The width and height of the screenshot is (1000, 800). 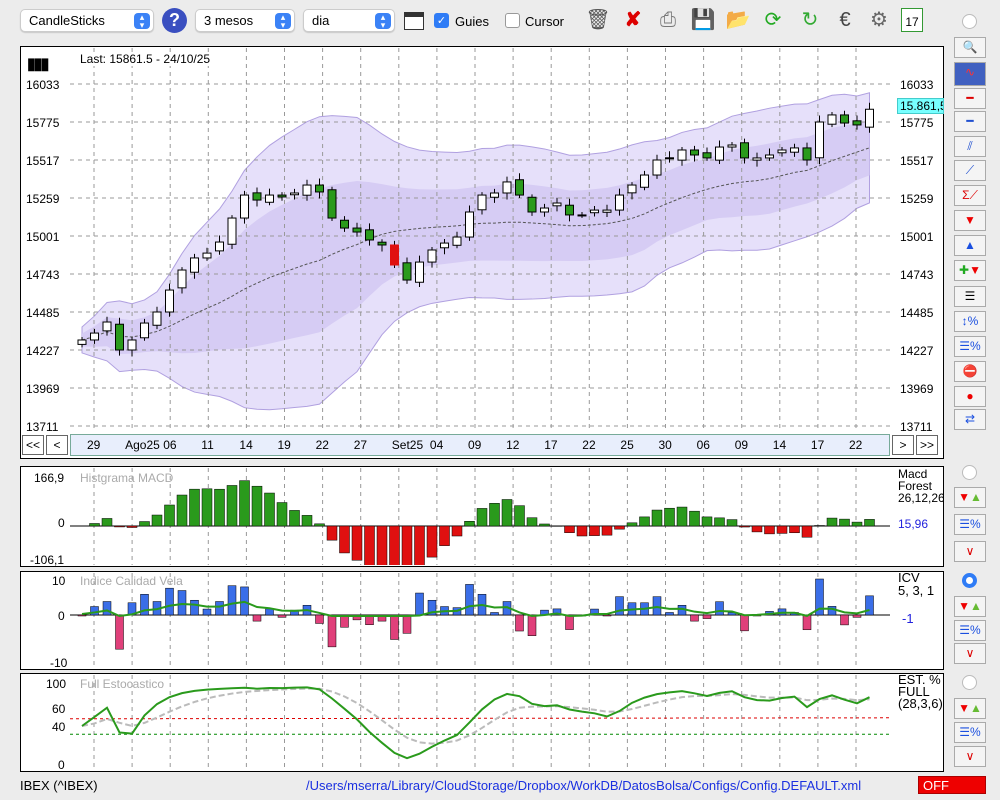 What do you see at coordinates (475, 609) in the screenshot?
I see `icv-signal-line` at bounding box center [475, 609].